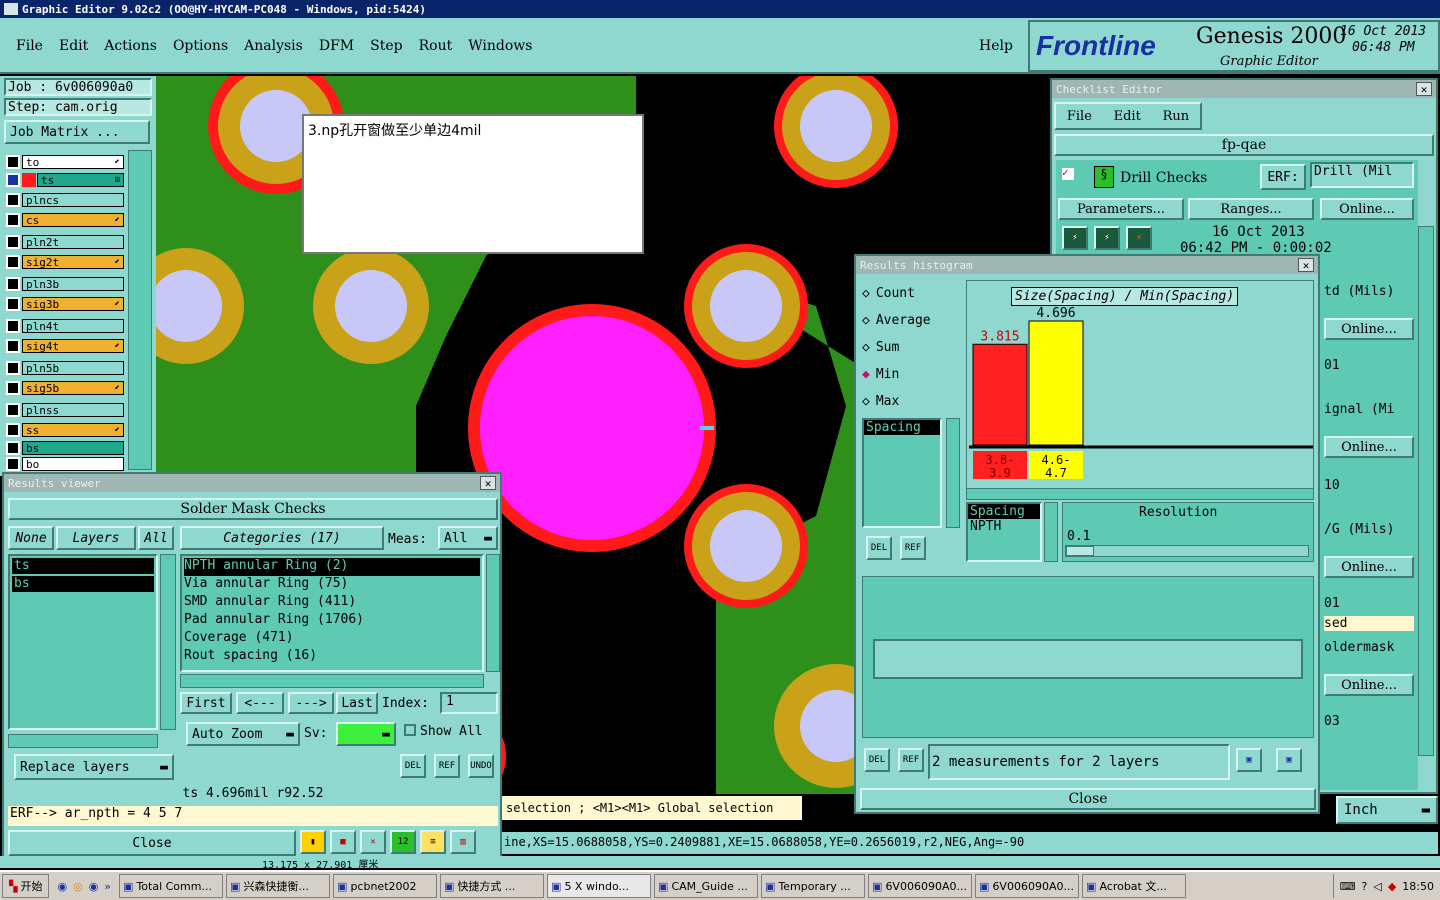  What do you see at coordinates (65, 284) in the screenshot?
I see `layer-row-pln3b: pln3b` at bounding box center [65, 284].